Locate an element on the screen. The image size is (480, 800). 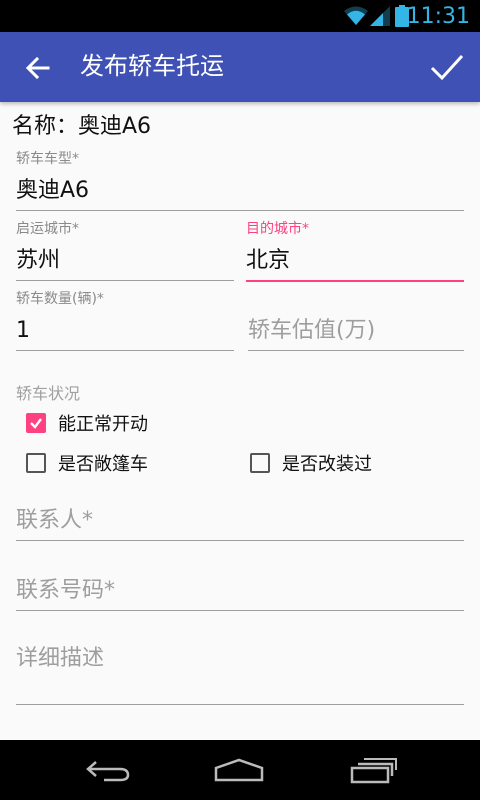
car-model-field: 轿车车型* 奥迪A6 is located at coordinates (240, 180).